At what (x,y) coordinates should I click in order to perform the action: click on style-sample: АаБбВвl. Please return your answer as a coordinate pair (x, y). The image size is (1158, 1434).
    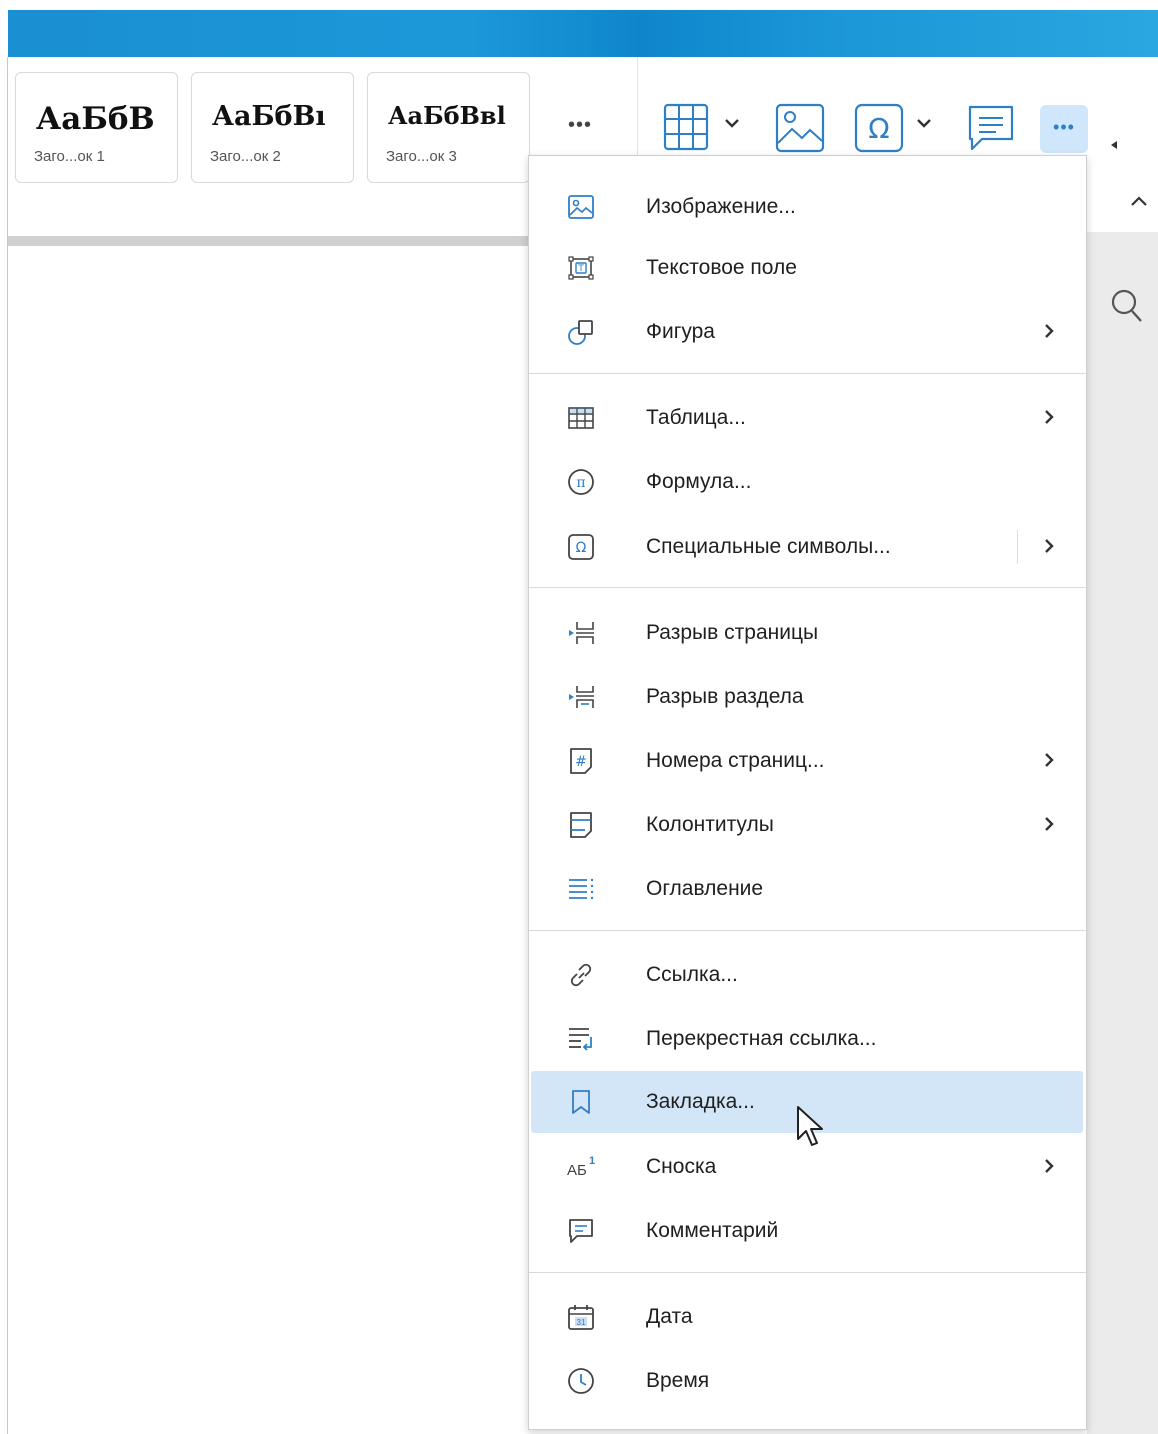
    Looking at the image, I should click on (447, 115).